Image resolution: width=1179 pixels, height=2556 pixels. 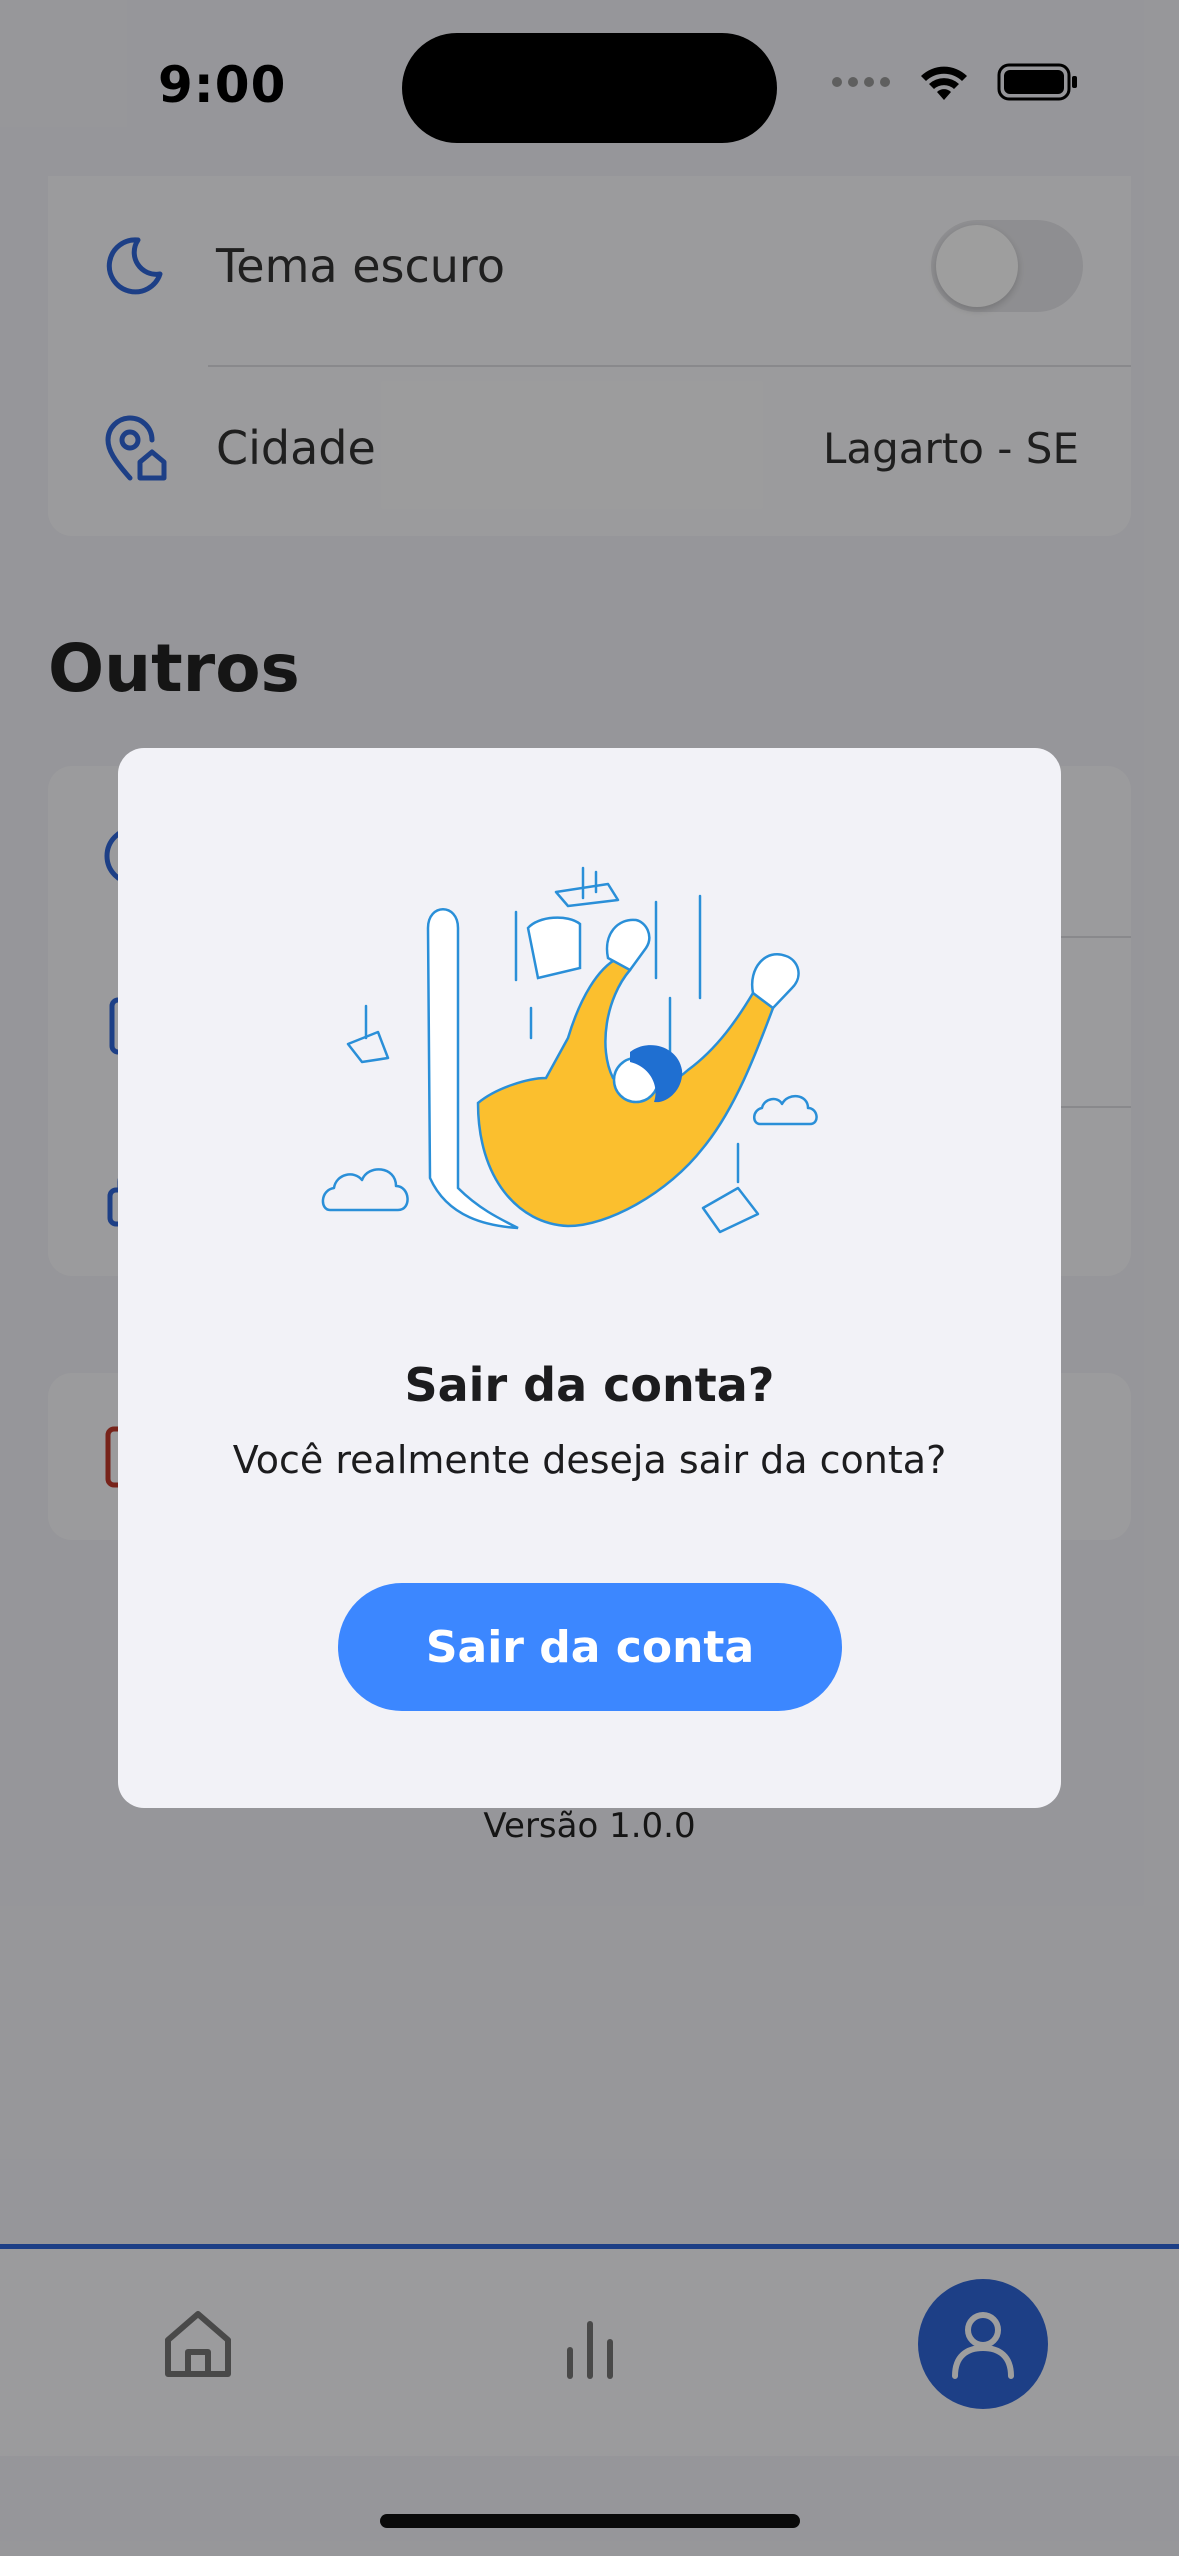 I want to click on confirm-logout-button: Sair da conta, so click(x=590, y=1647).